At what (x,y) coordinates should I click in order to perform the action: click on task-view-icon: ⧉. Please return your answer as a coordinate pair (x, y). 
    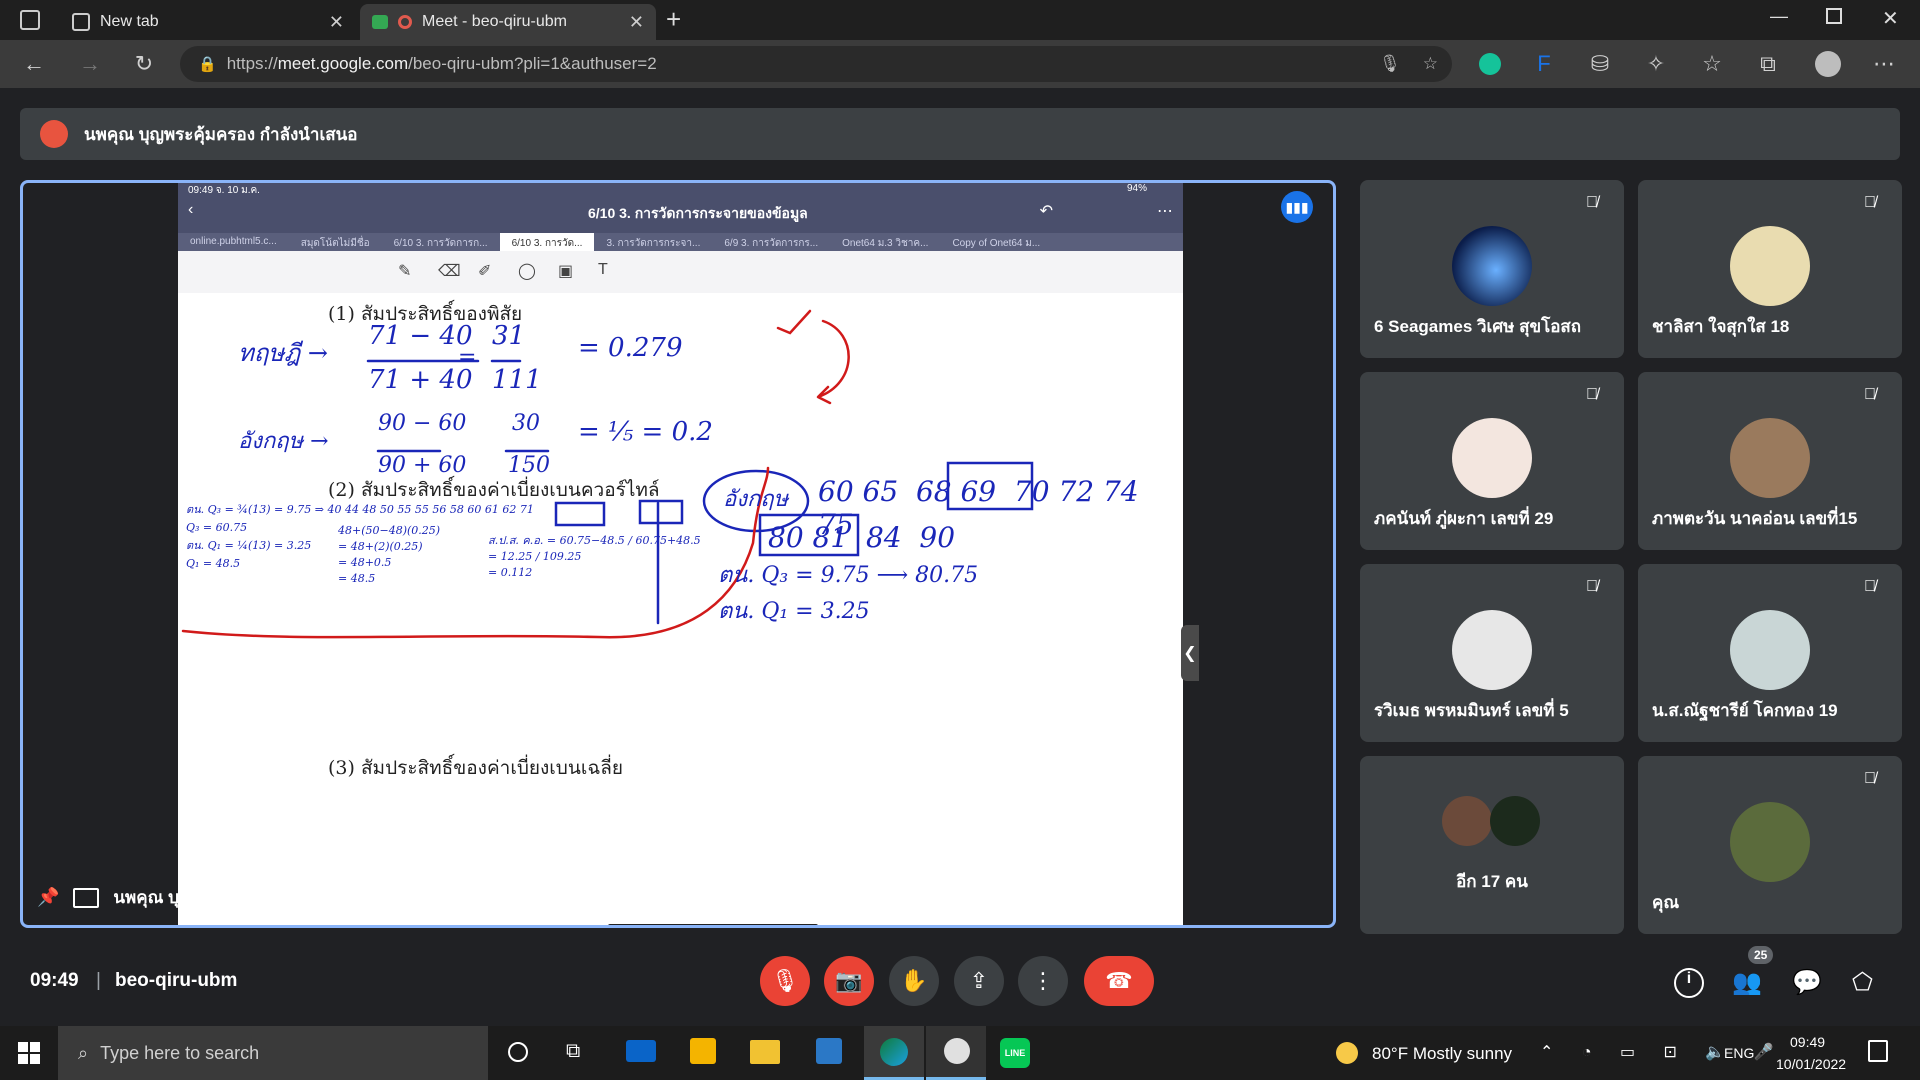
    Looking at the image, I should click on (573, 1051).